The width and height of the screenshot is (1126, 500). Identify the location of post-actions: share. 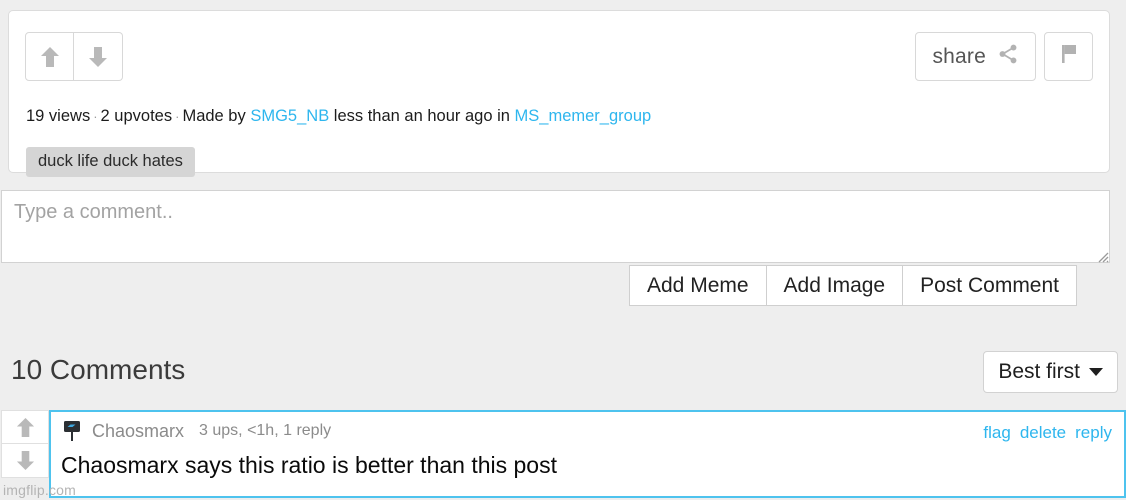
(1004, 56).